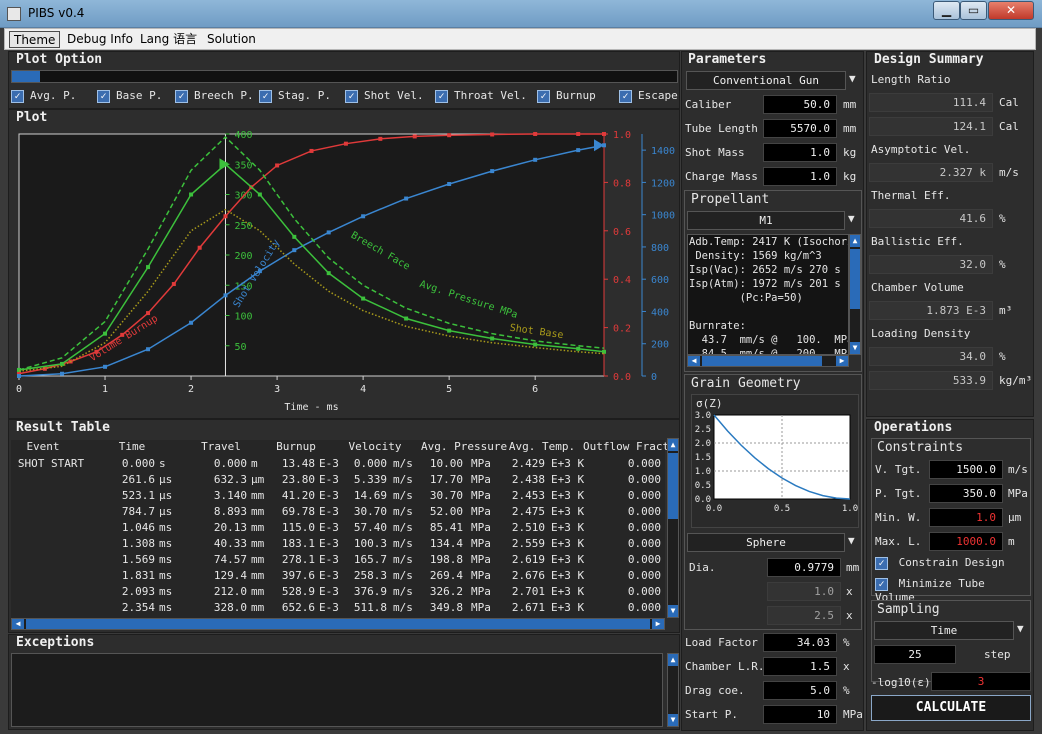  I want to click on calculate-button: CALCULATE, so click(951, 708).